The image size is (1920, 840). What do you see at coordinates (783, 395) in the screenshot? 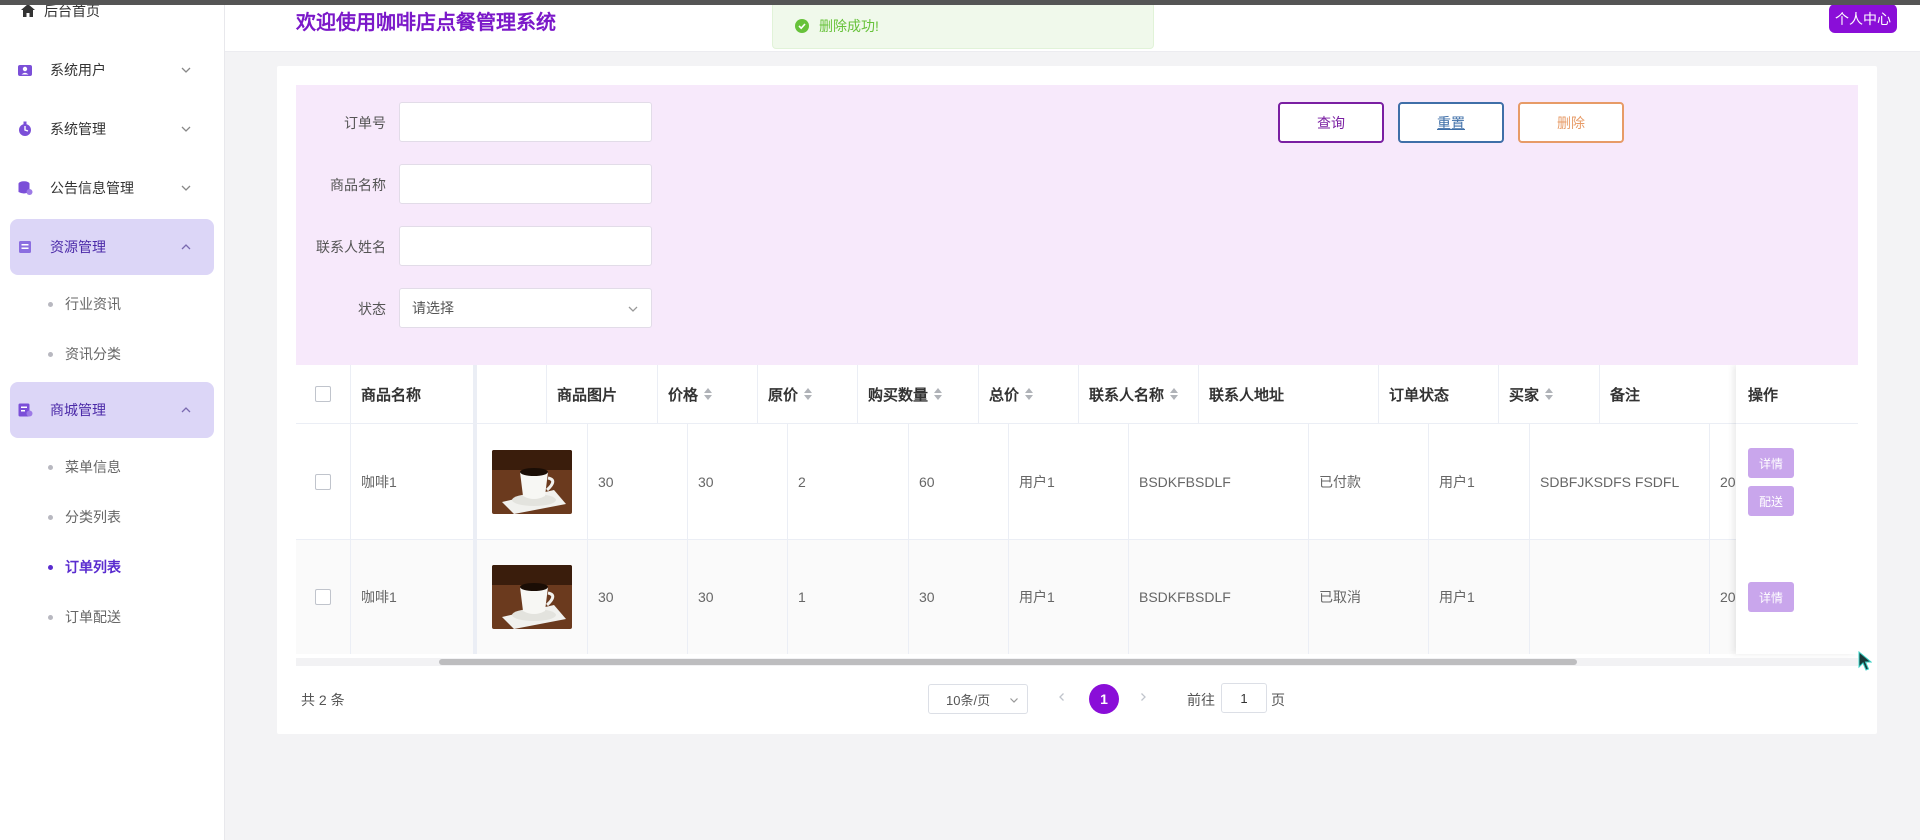
I see `column-header-label: 原价` at bounding box center [783, 395].